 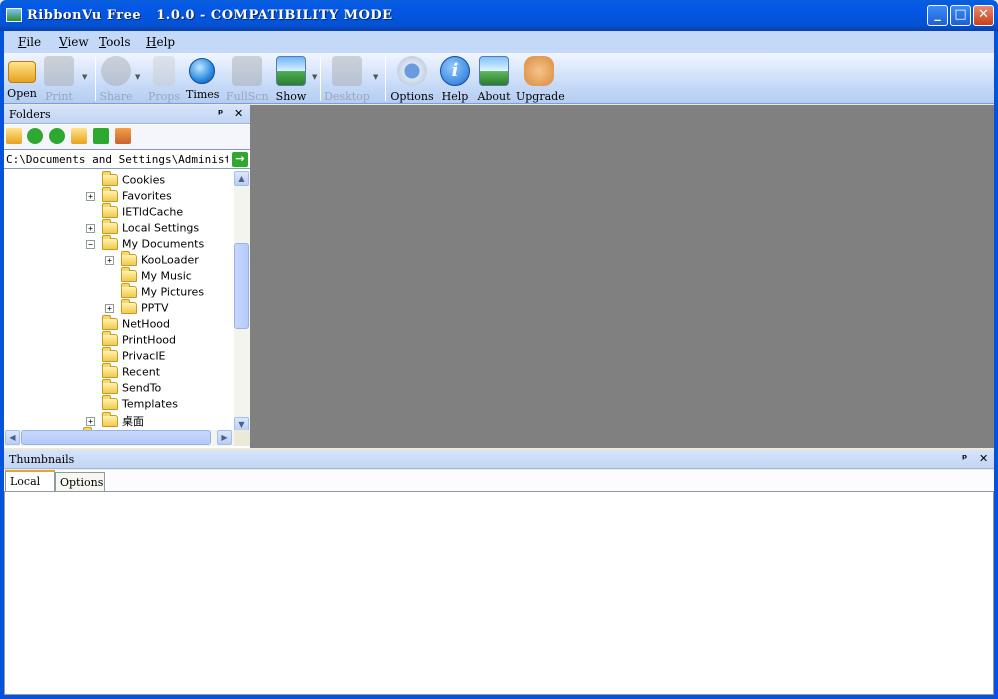 I want to click on show-dropdown-icon: ▼, so click(x=314, y=77).